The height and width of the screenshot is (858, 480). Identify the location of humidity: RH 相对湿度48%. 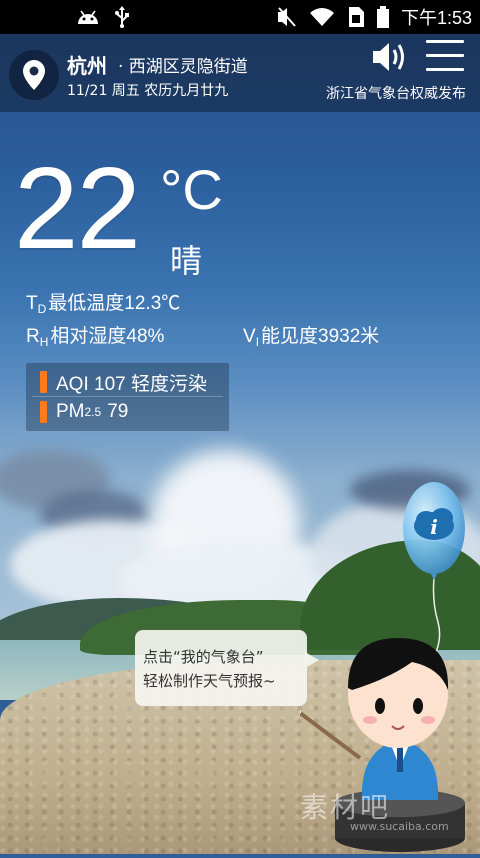
(95, 337).